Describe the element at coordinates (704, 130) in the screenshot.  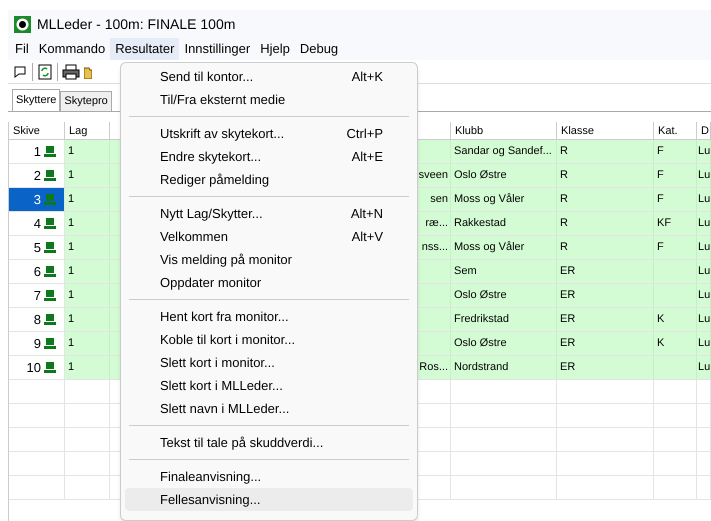
I see `column-header: D` at that location.